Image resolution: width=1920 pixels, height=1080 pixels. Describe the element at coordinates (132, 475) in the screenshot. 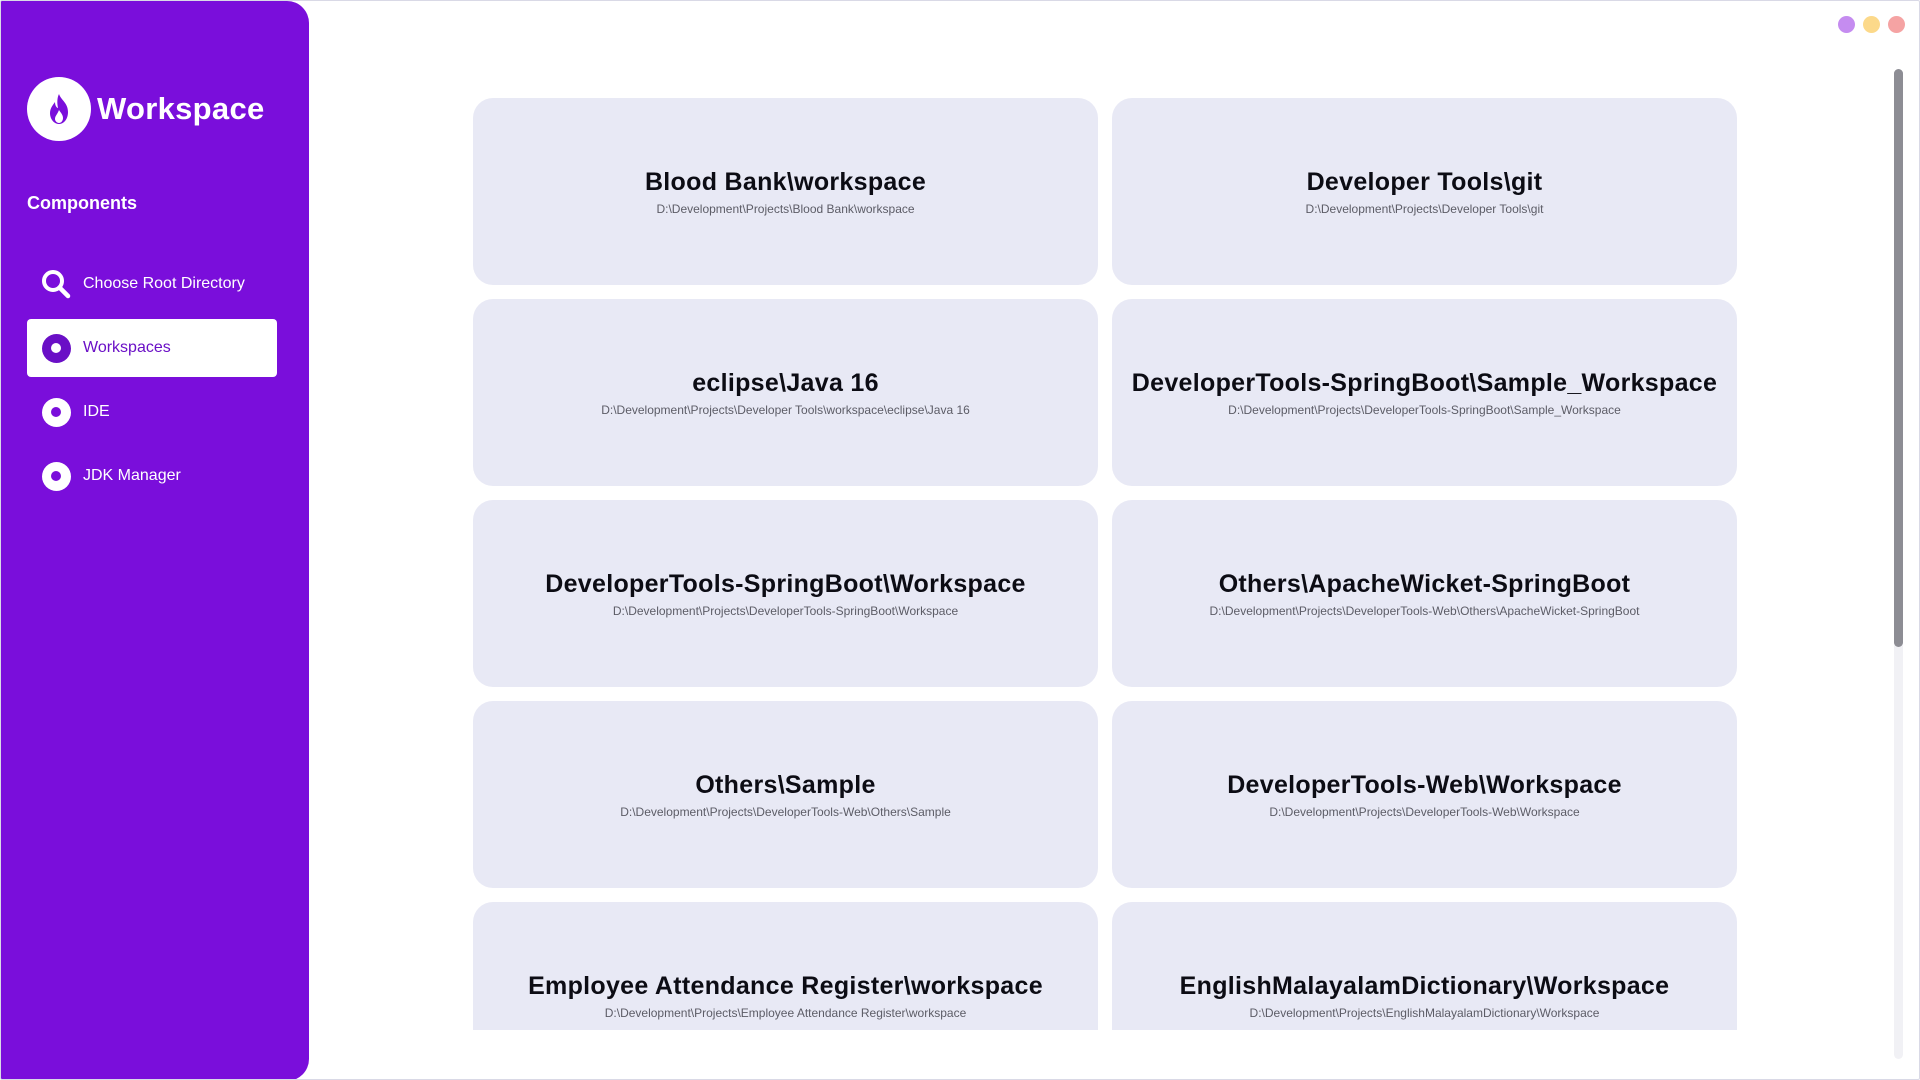

I see `nav-item-label: JDK Manager` at that location.